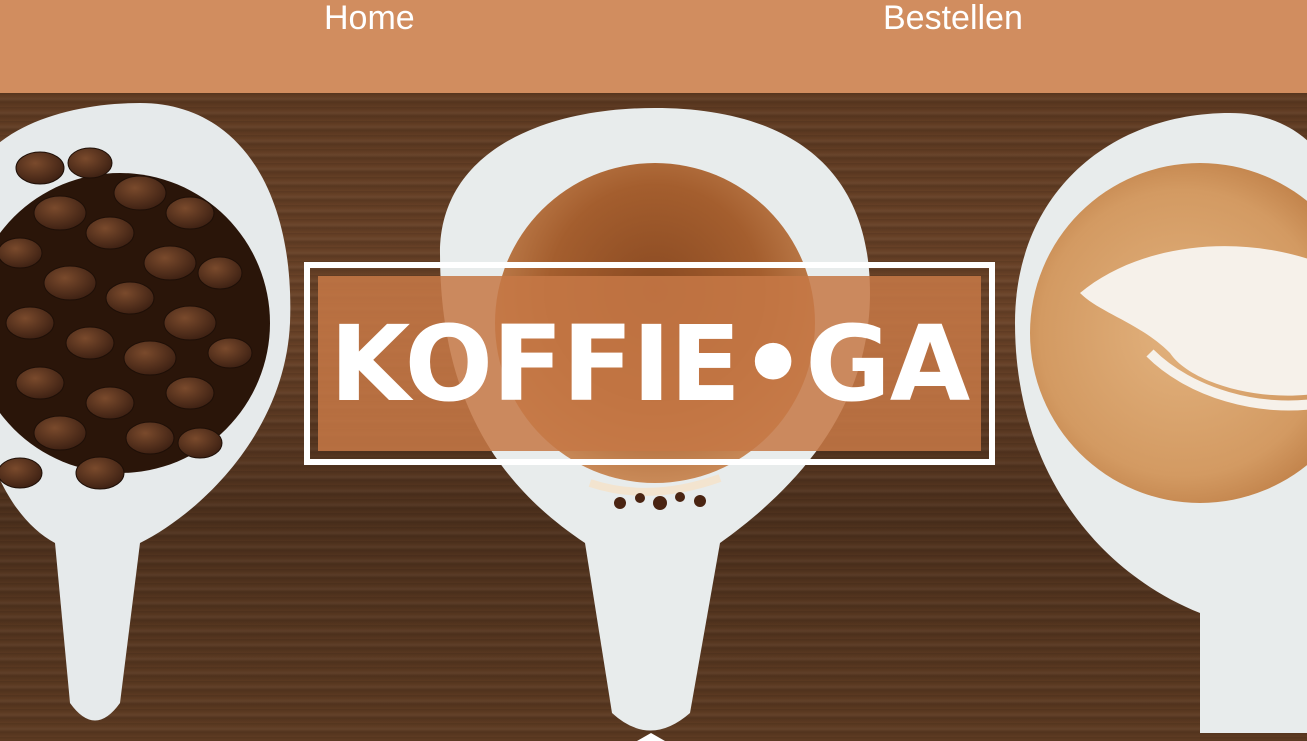  I want to click on brand-logo-frame: KOFFIE•GA, so click(649, 363).